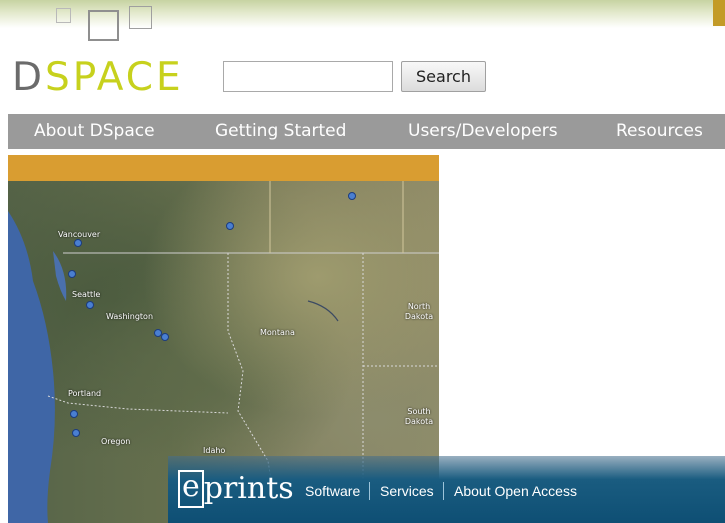 This screenshot has width=725, height=523. Describe the element at coordinates (191, 489) in the screenshot. I see `eprints-logo-e: e` at that location.